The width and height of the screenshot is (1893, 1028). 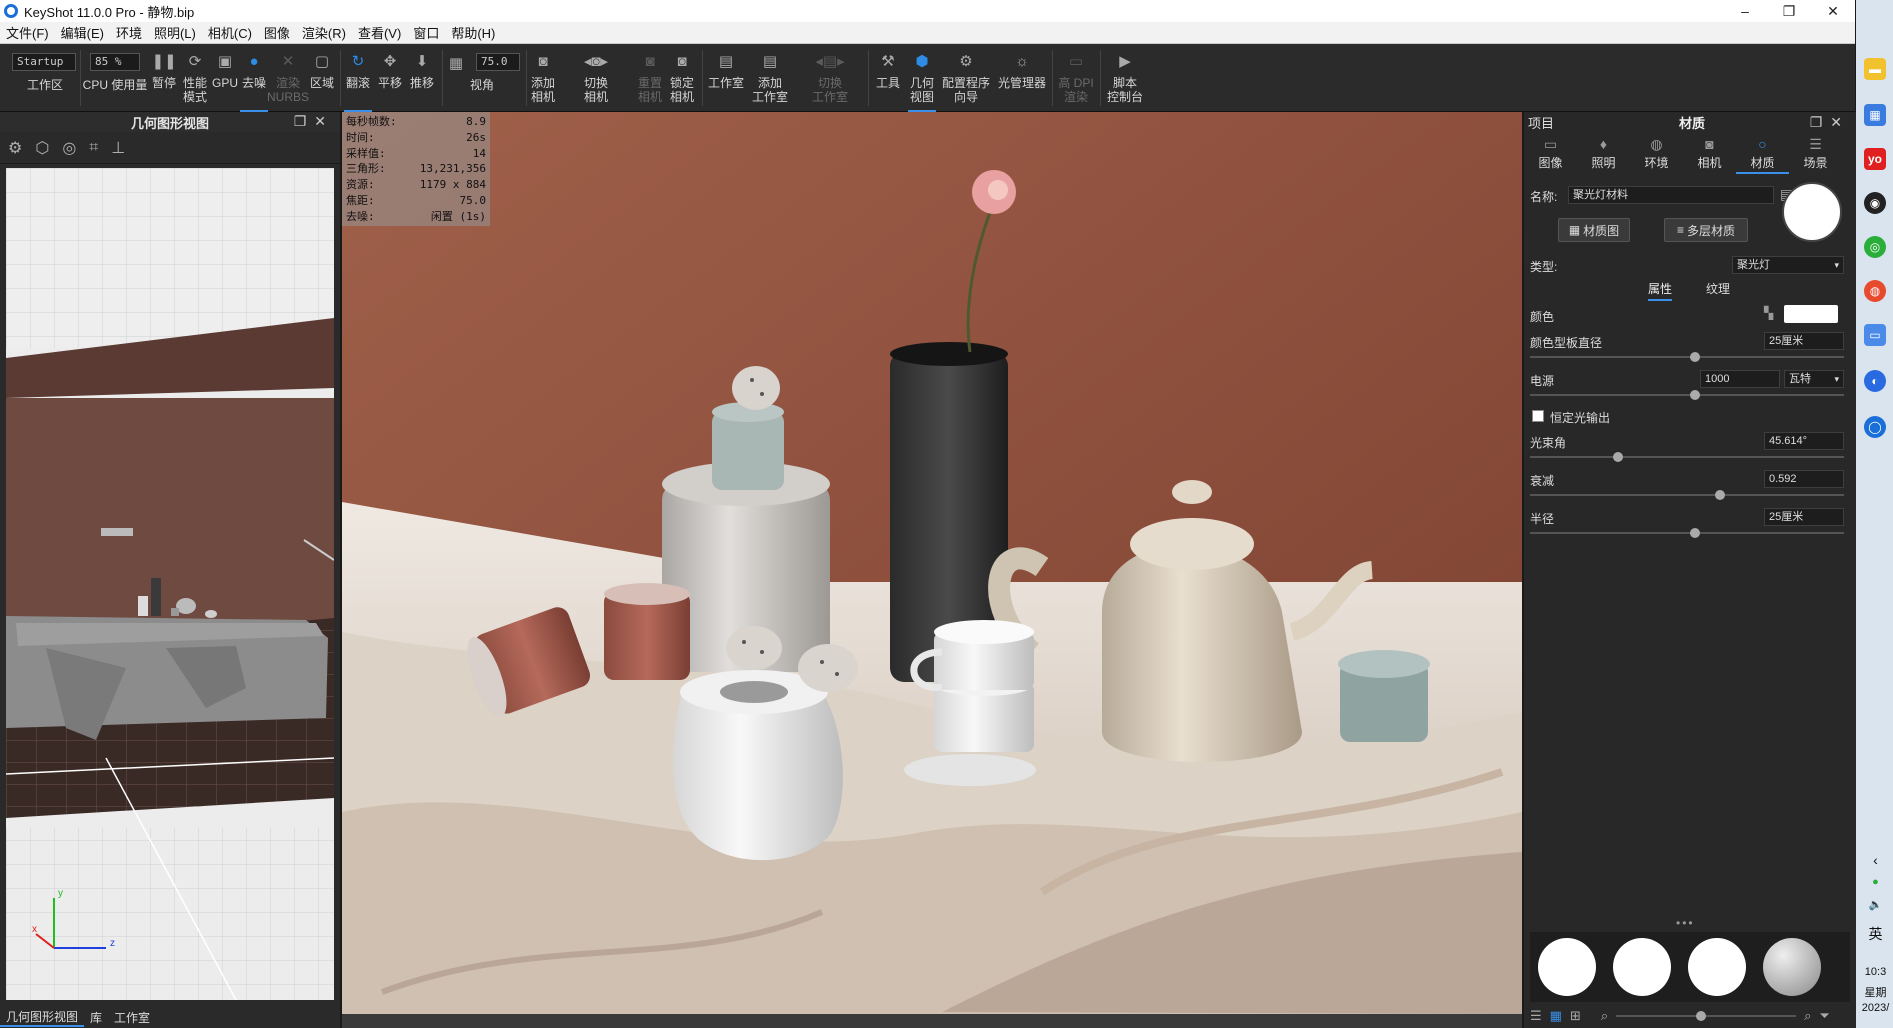 I want to click on power-unit-select: 瓦特 ▾, so click(x=1814, y=379).